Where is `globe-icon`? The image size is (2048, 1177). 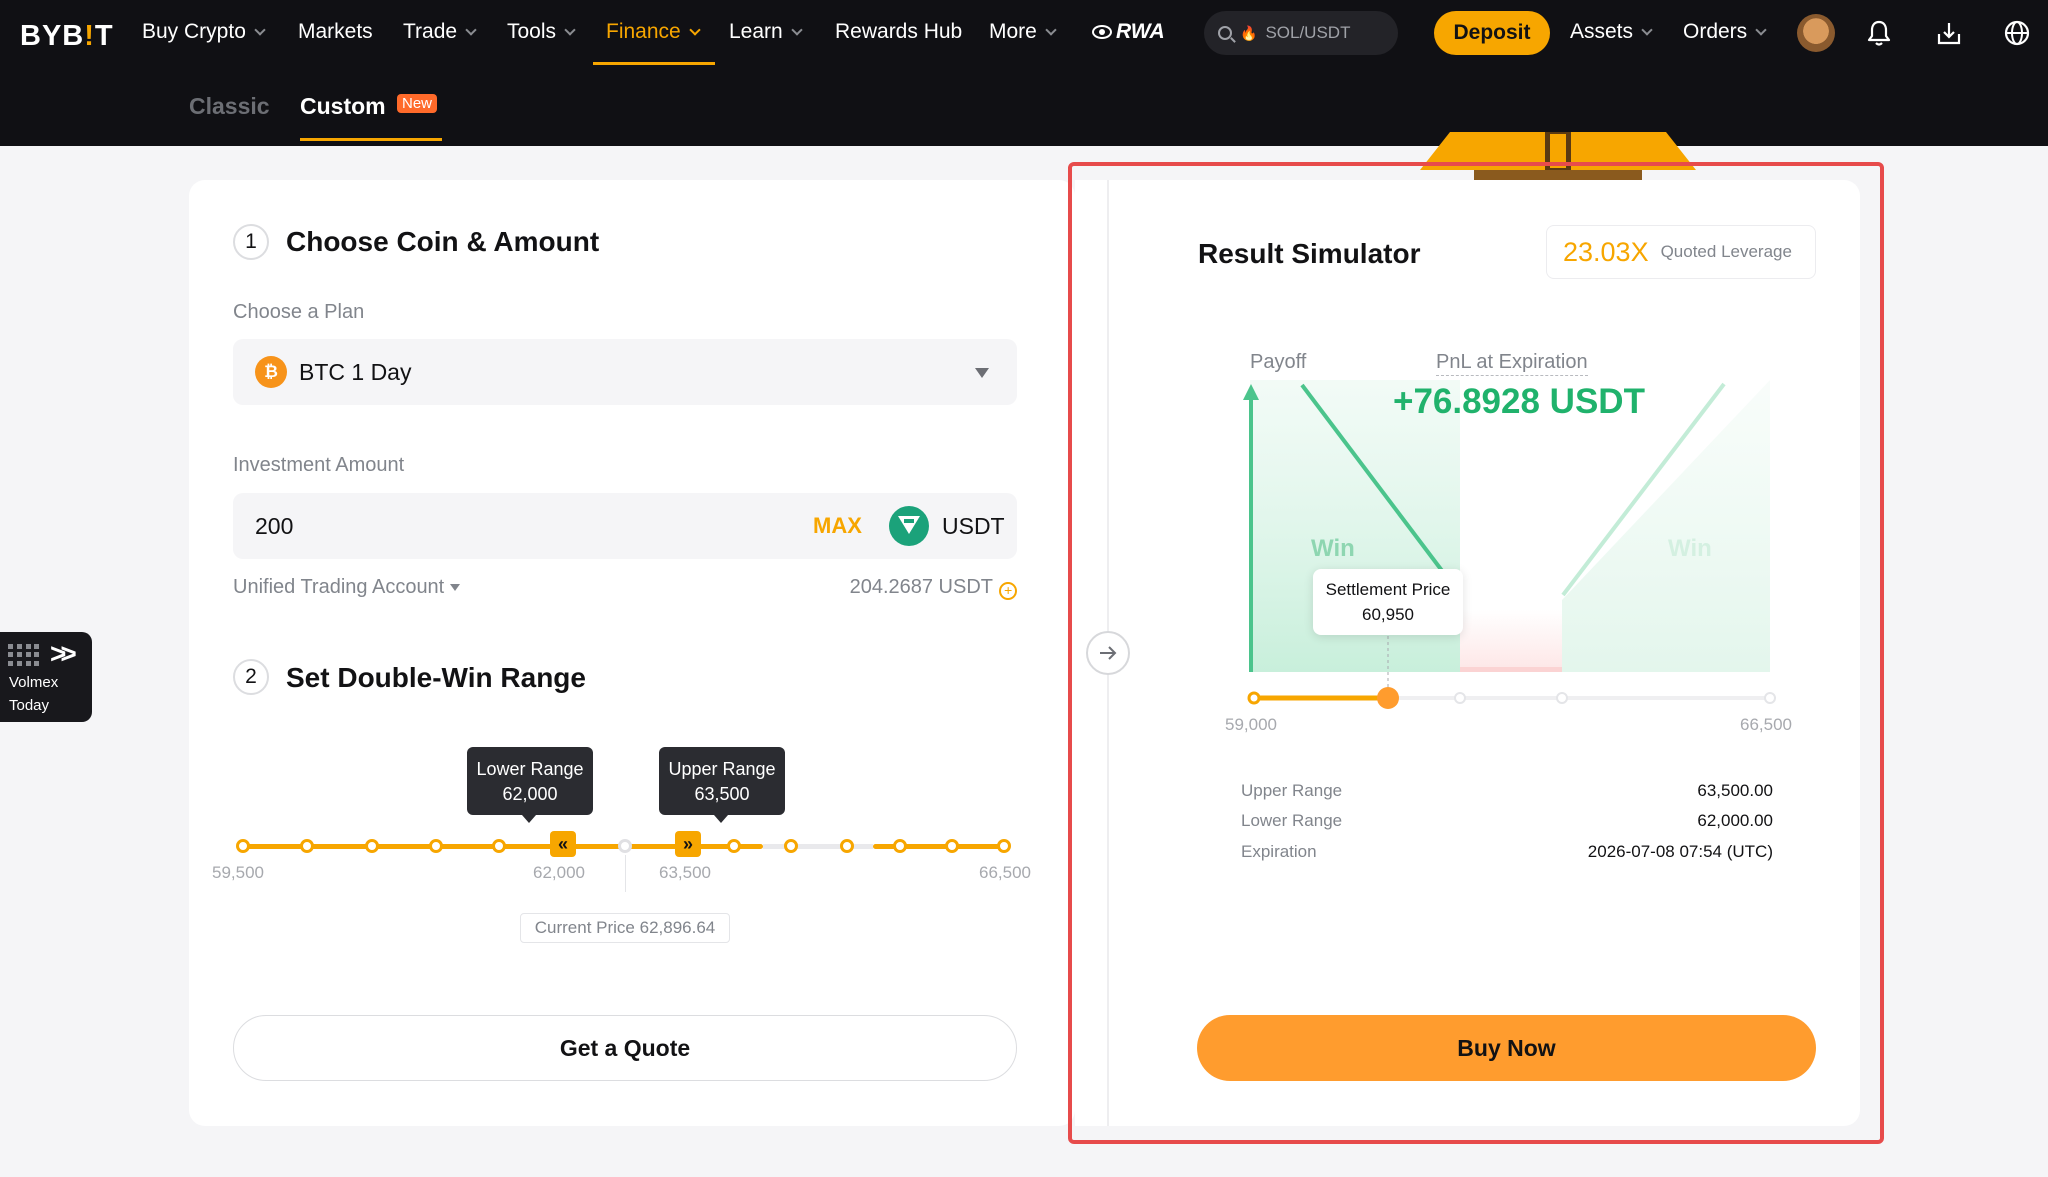 globe-icon is located at coordinates (2017, 33).